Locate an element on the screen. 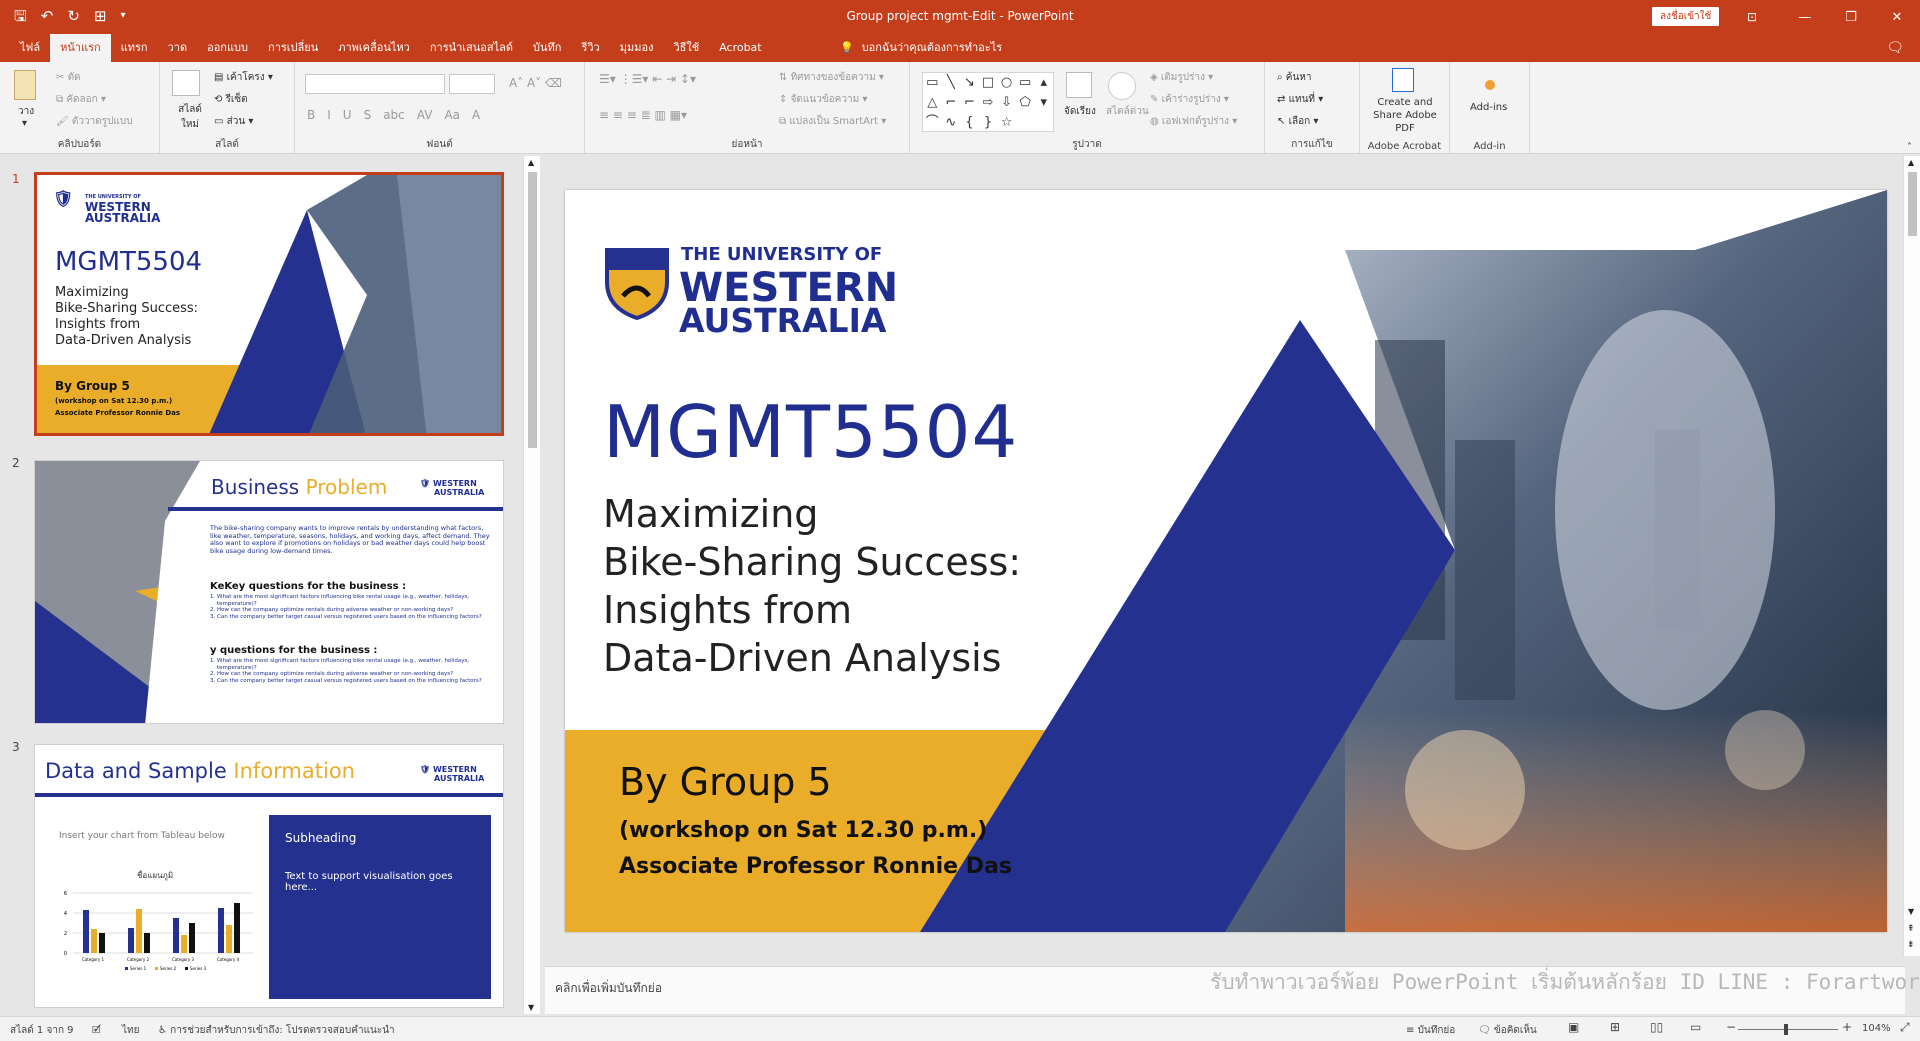 The image size is (1920, 1041). shapes-gallery: ▭ ╲ ↘ □ ○ ▭ ▴ △ ⌐ ⌐ ⇨ ⇩ ⬠ ▾ ⌒ ∿{} ☆ is located at coordinates (988, 102).